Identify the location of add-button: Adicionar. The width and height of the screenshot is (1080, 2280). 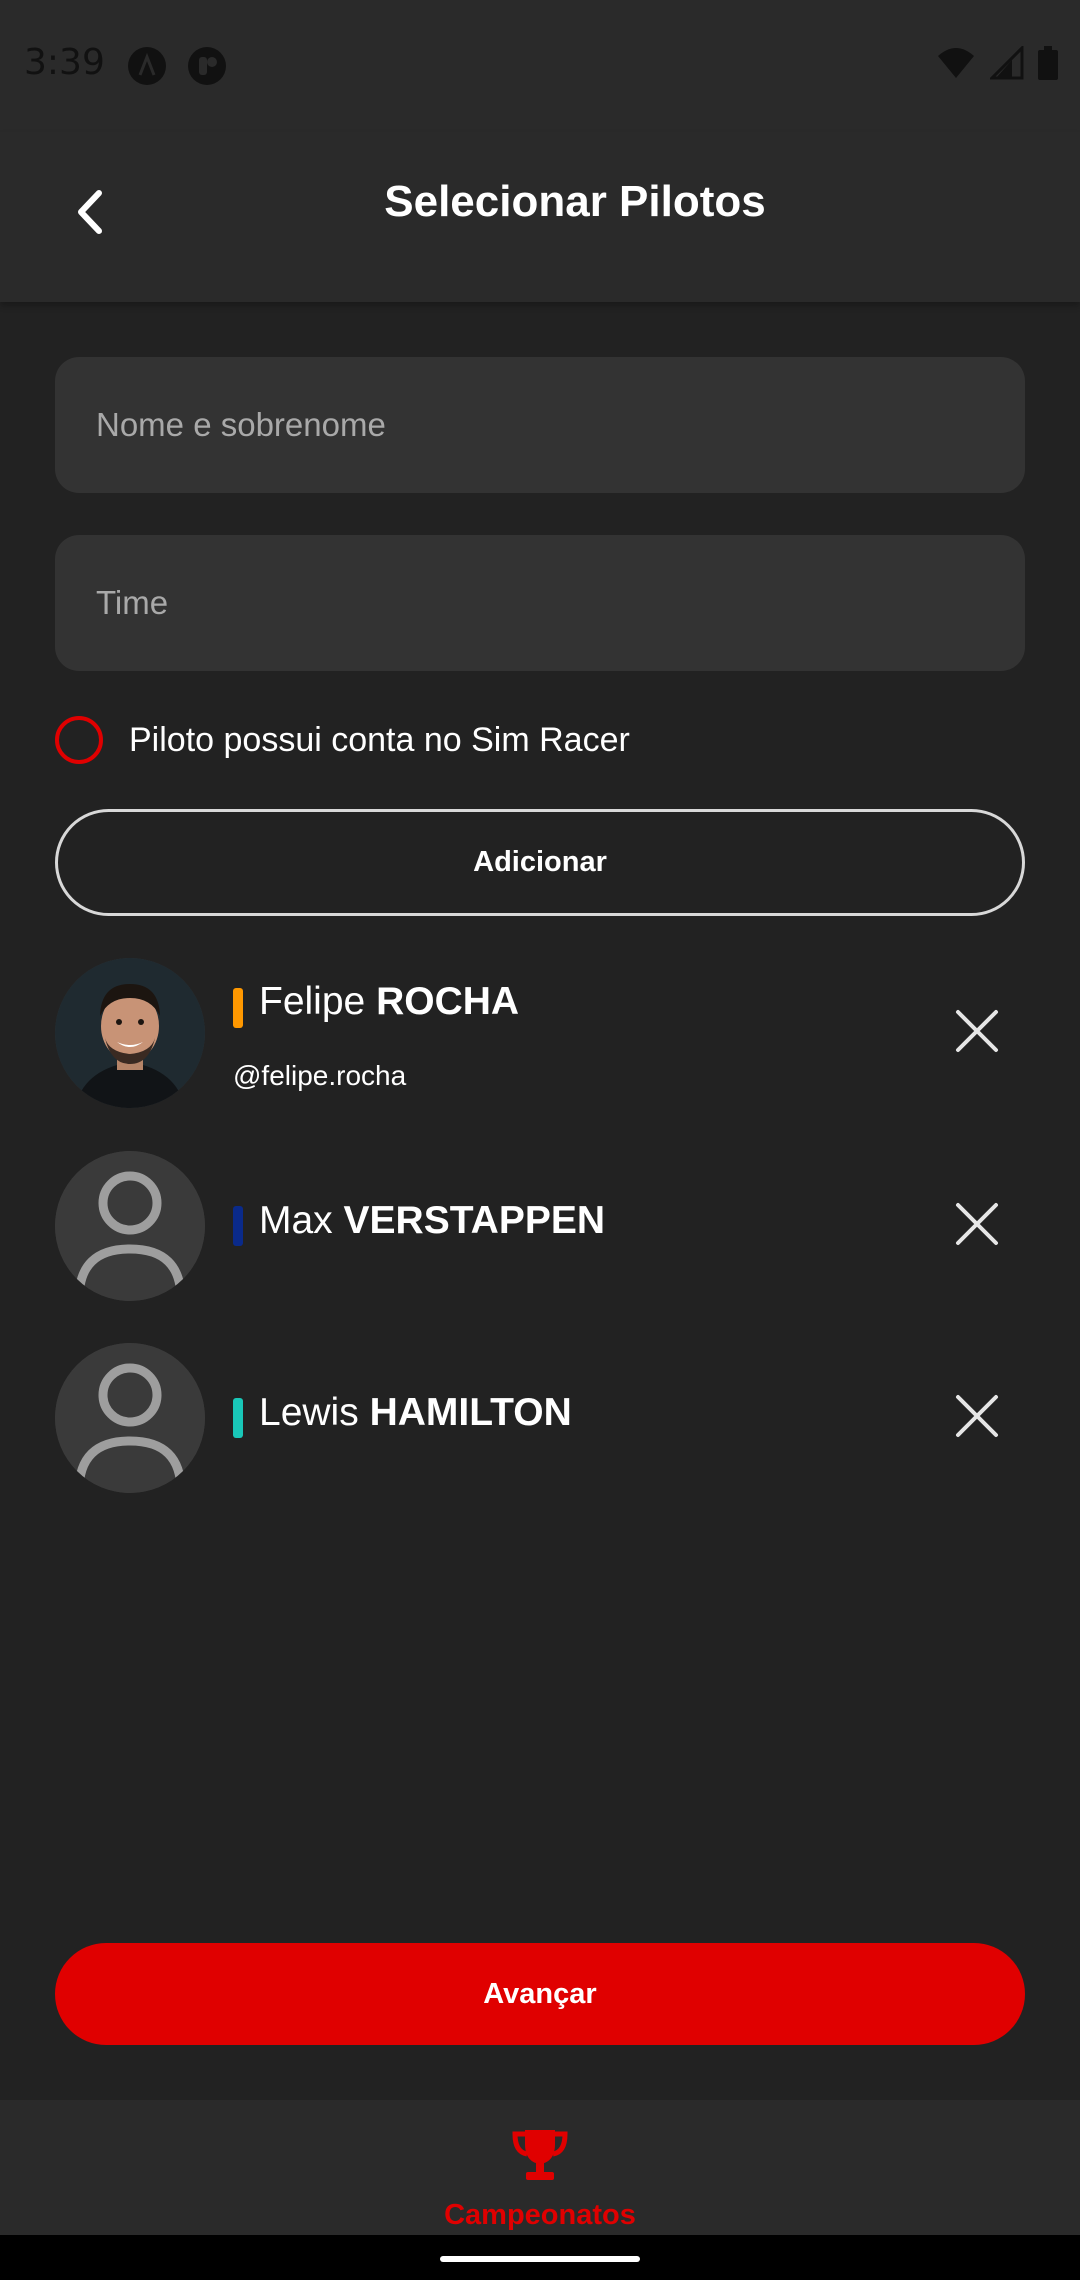
(540, 862).